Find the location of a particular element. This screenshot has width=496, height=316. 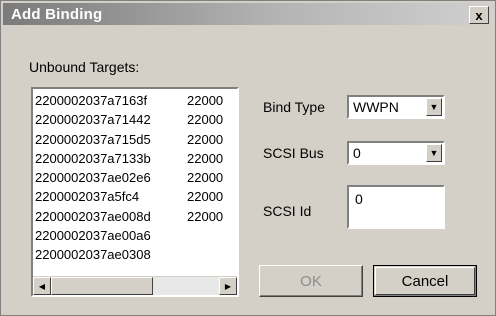

arrow-left-icon: ◀ is located at coordinates (42, 286).